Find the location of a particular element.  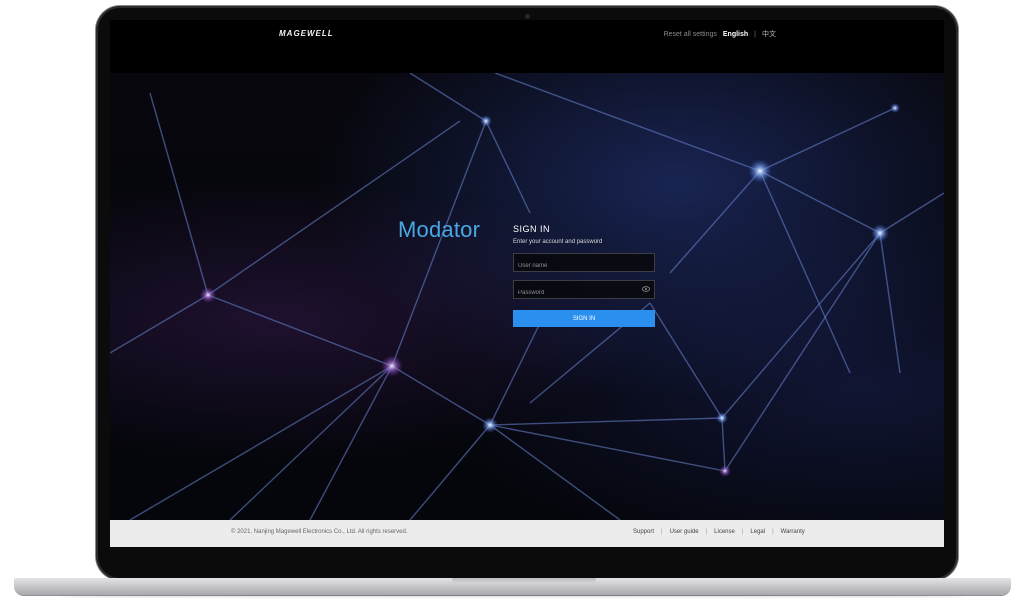

top-links: Reset all settings English | 中文 is located at coordinates (720, 34).